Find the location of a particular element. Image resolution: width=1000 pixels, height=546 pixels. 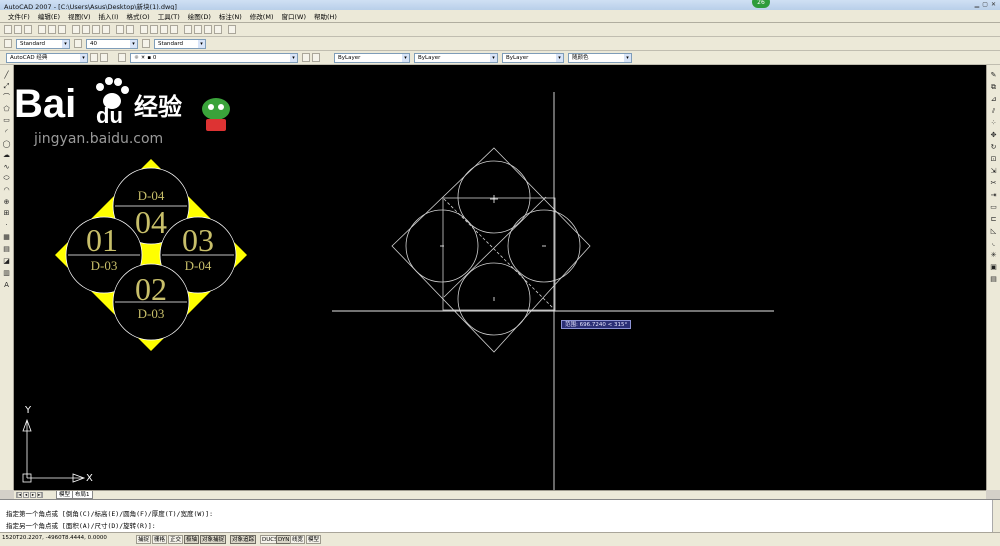

ellipse-icon: ⬭ is located at coordinates (6, 178).